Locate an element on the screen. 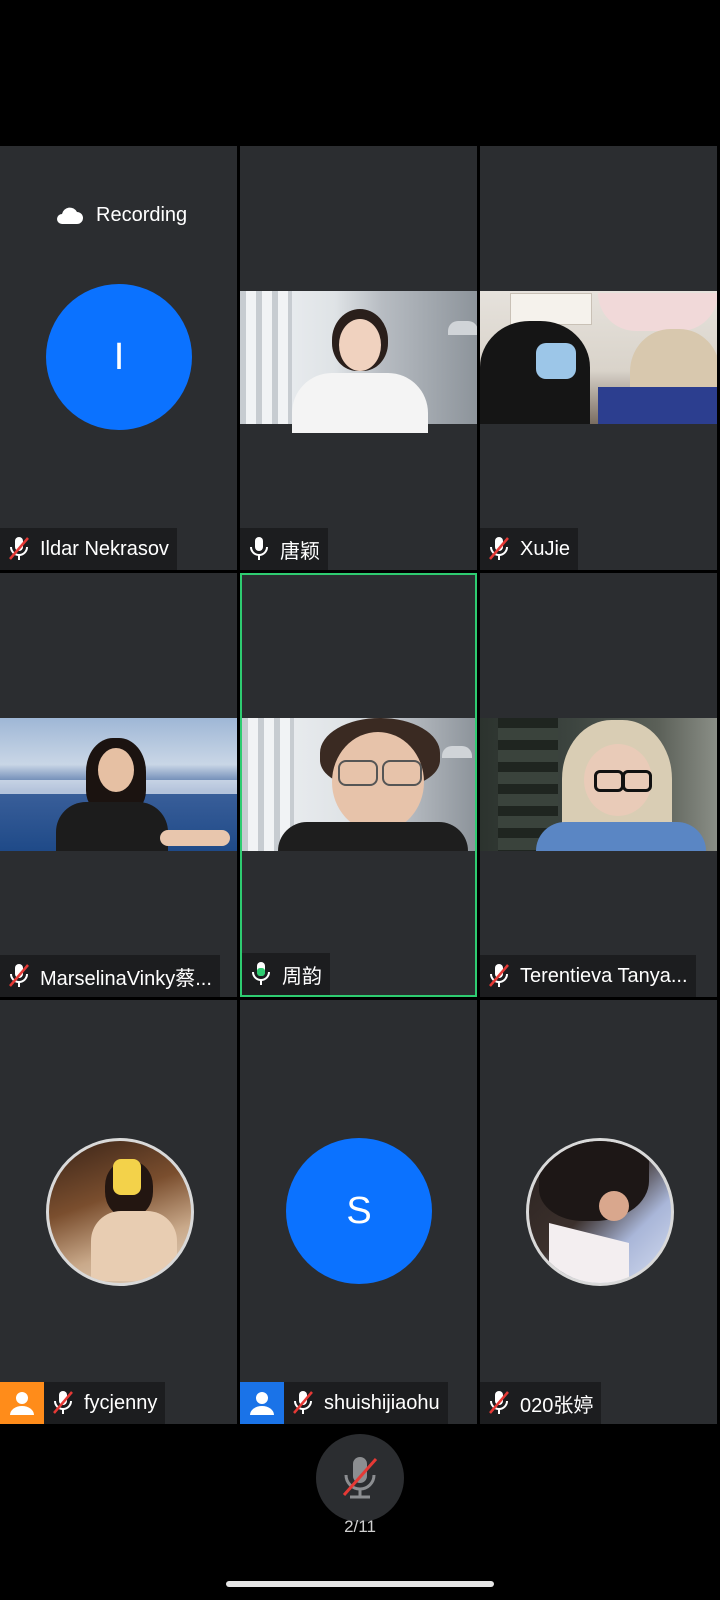 The image size is (720, 1600). participant-name: Ildar Nekrasov is located at coordinates (104, 548).